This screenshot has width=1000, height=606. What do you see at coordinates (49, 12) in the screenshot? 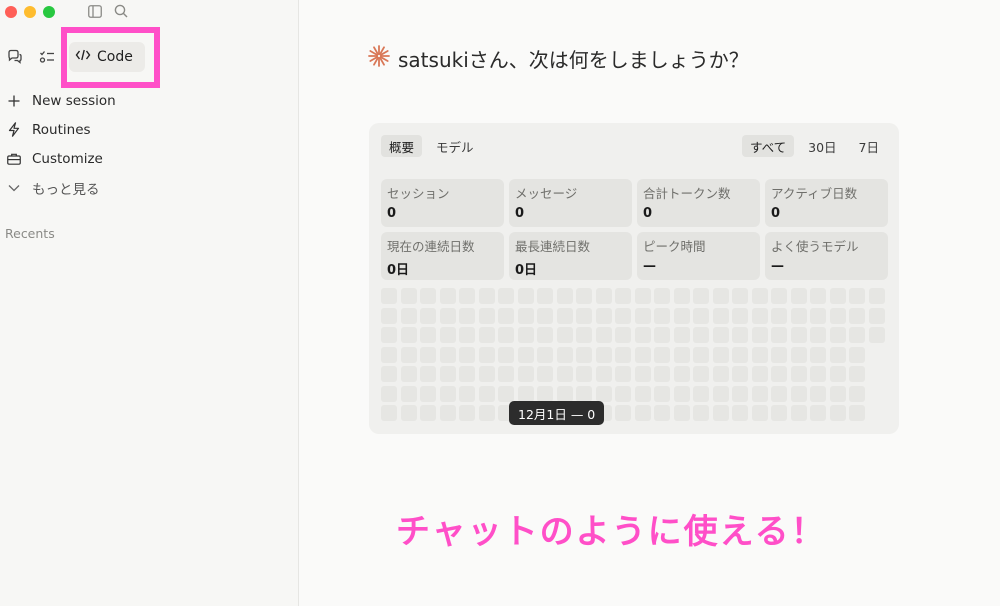
I see `zoom-window-button` at bounding box center [49, 12].